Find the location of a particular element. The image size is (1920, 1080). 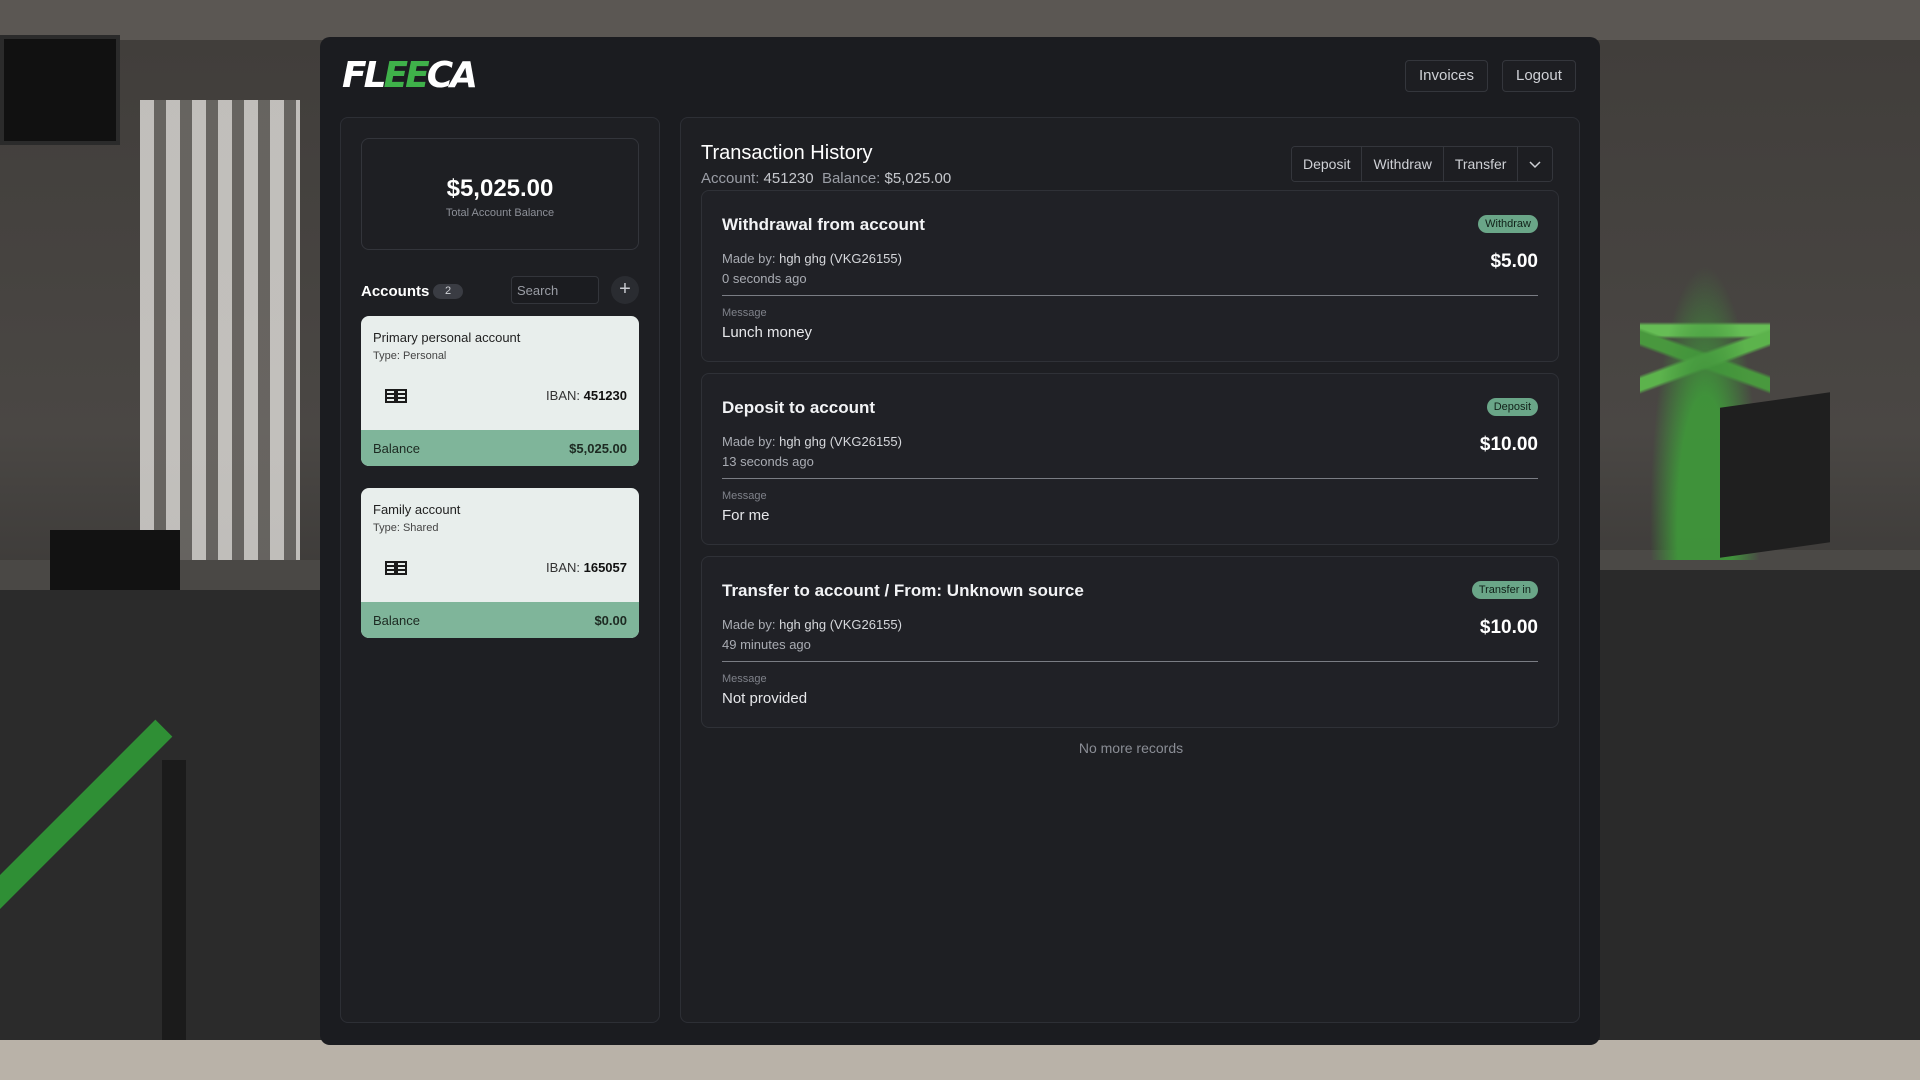

plus-icon: + is located at coordinates (625, 289).